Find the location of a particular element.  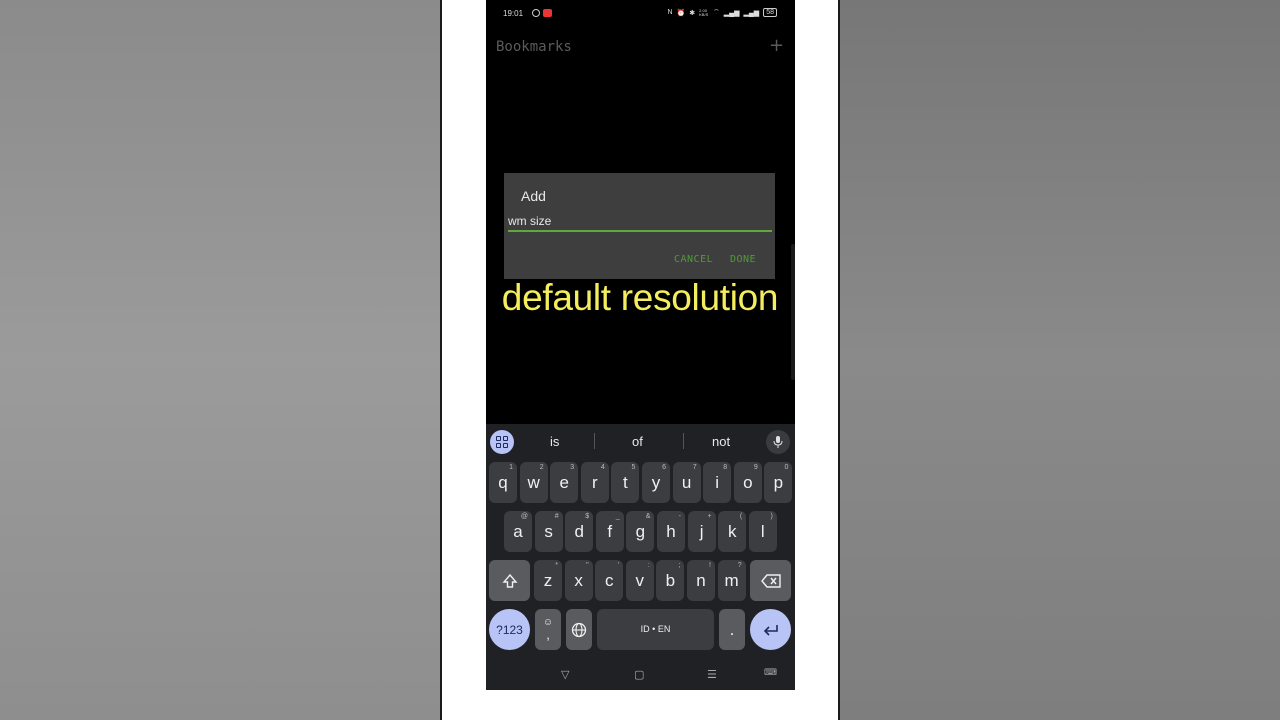

recents-icon: ☰ is located at coordinates (712, 674).